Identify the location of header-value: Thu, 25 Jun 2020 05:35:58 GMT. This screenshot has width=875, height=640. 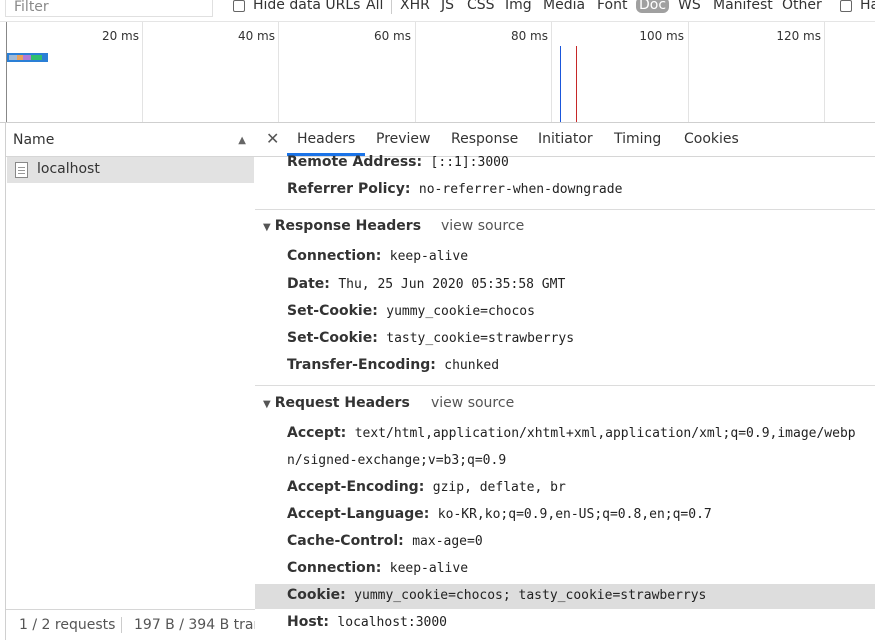
(452, 284).